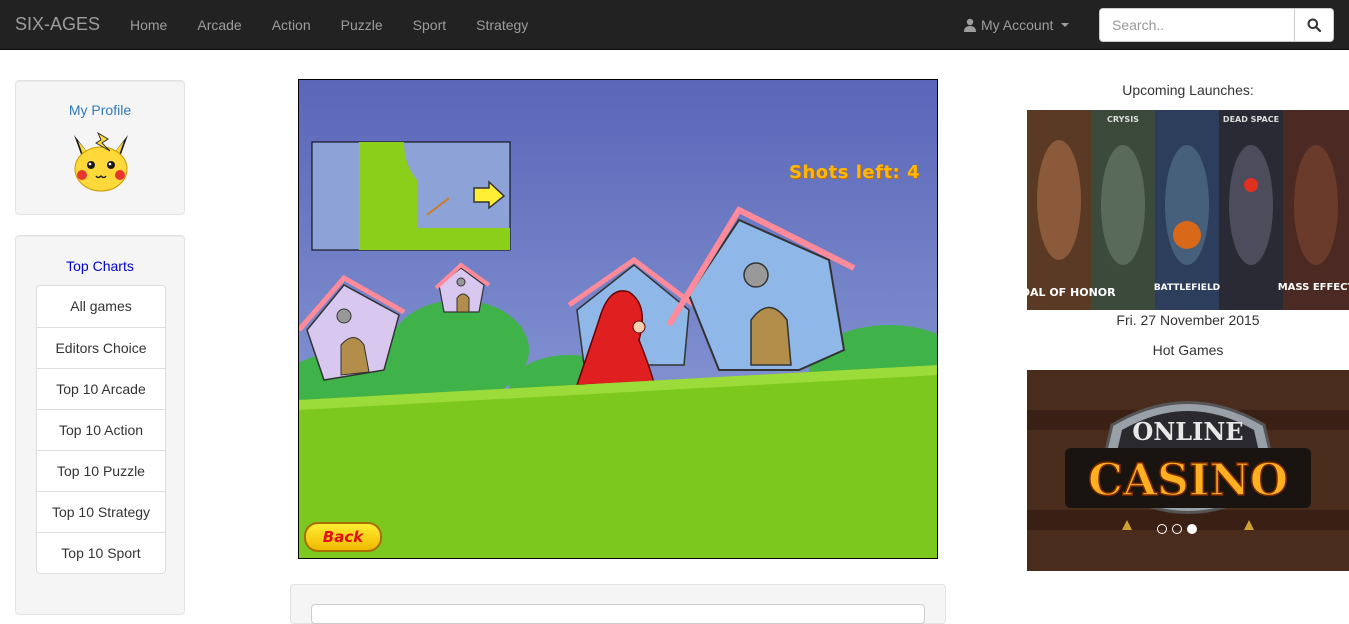 Image resolution: width=1349 pixels, height=624 pixels. What do you see at coordinates (343, 537) in the screenshot?
I see `game-back-button: Back` at bounding box center [343, 537].